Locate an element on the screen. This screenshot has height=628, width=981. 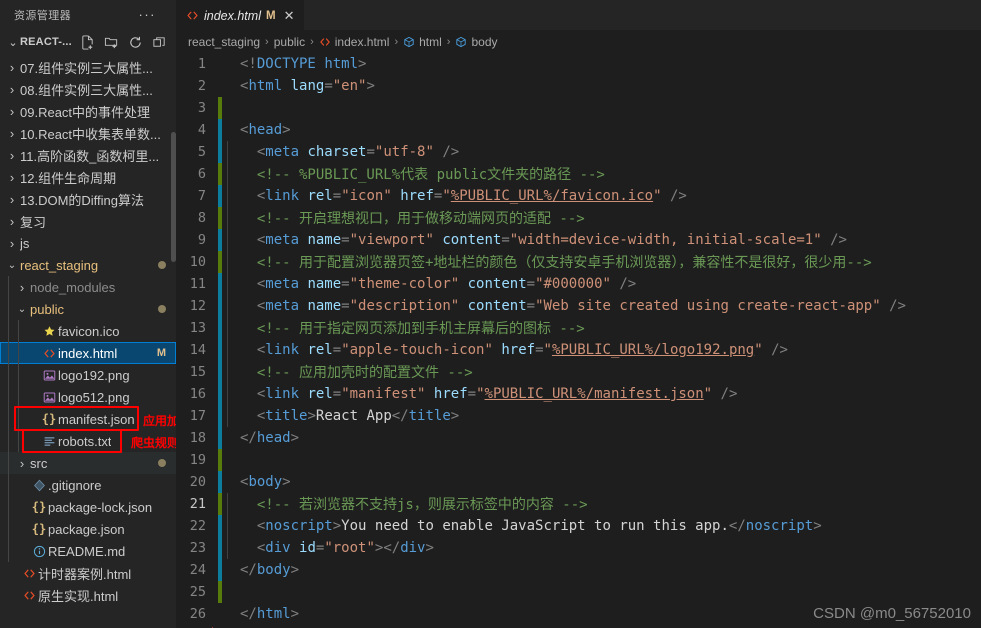
tab-index-html: index.html M ✕ is located at coordinates (240, 15).